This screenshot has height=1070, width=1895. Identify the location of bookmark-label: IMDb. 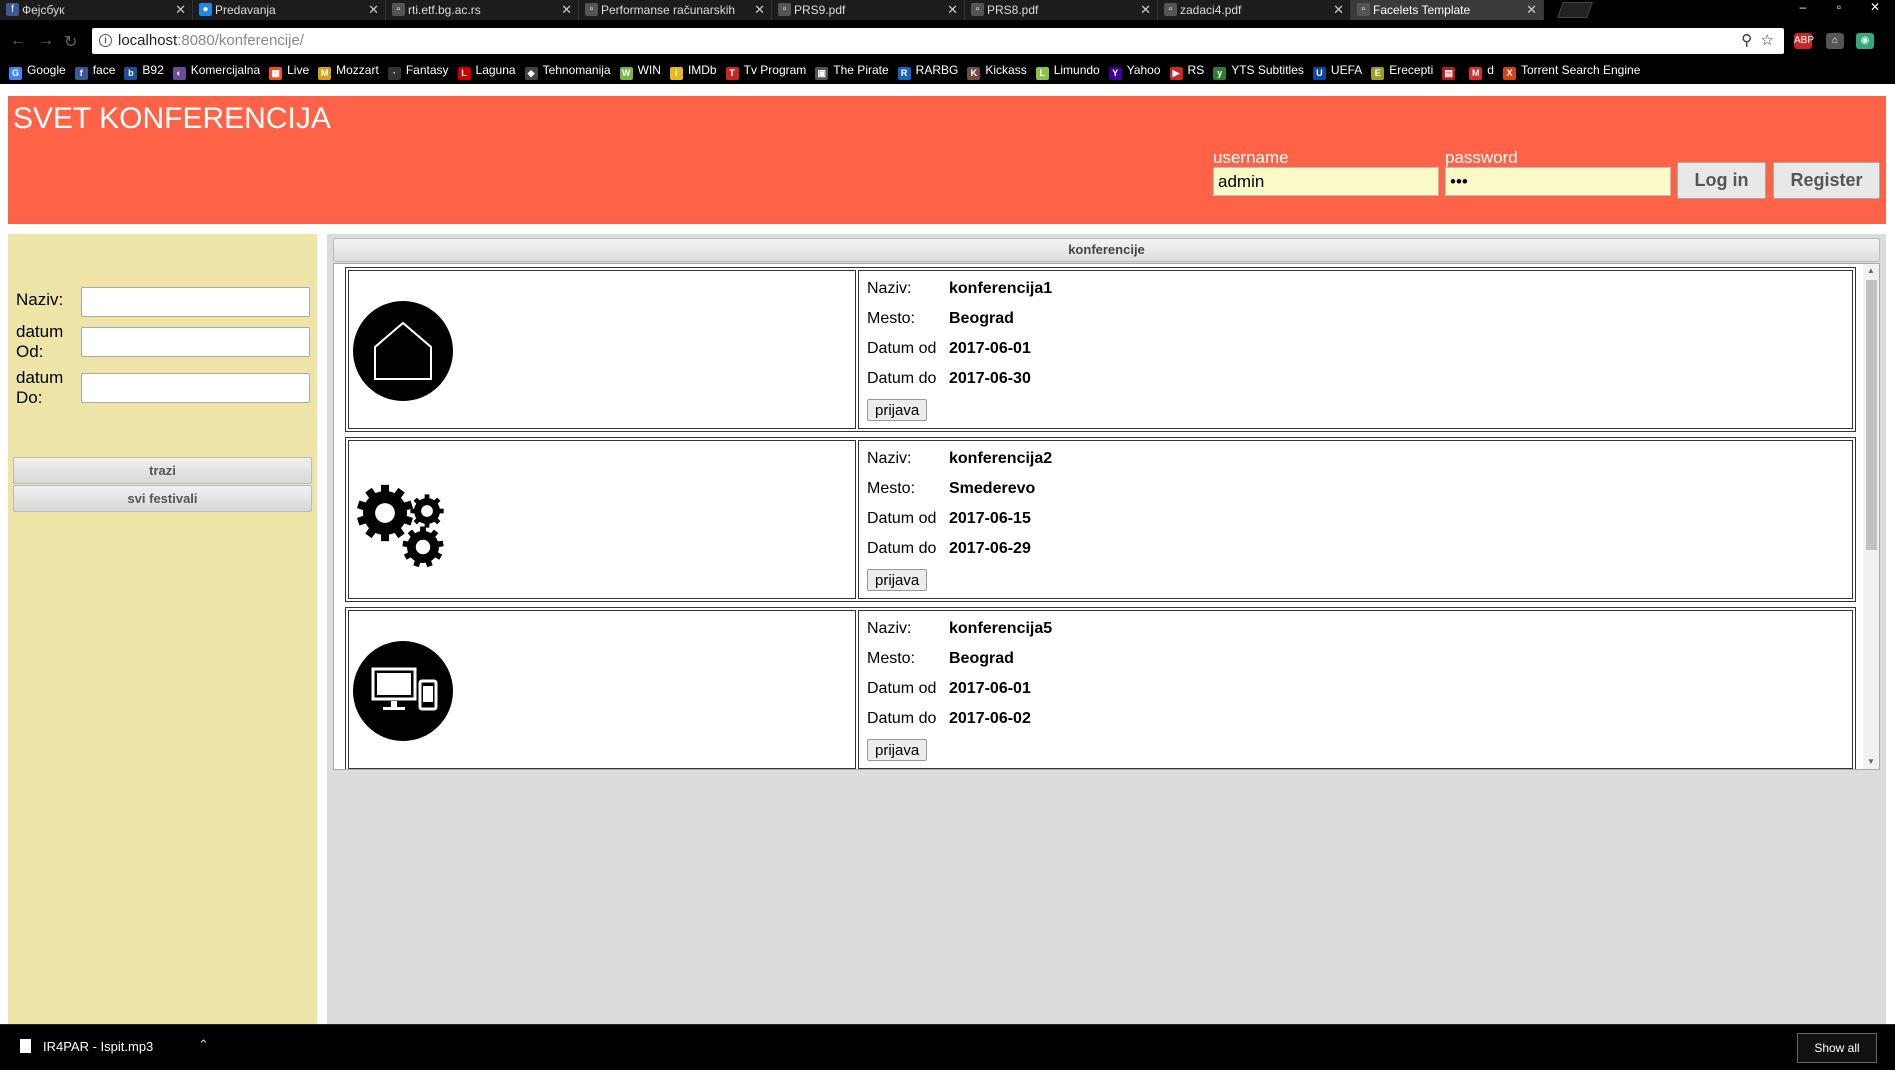
(702, 70).